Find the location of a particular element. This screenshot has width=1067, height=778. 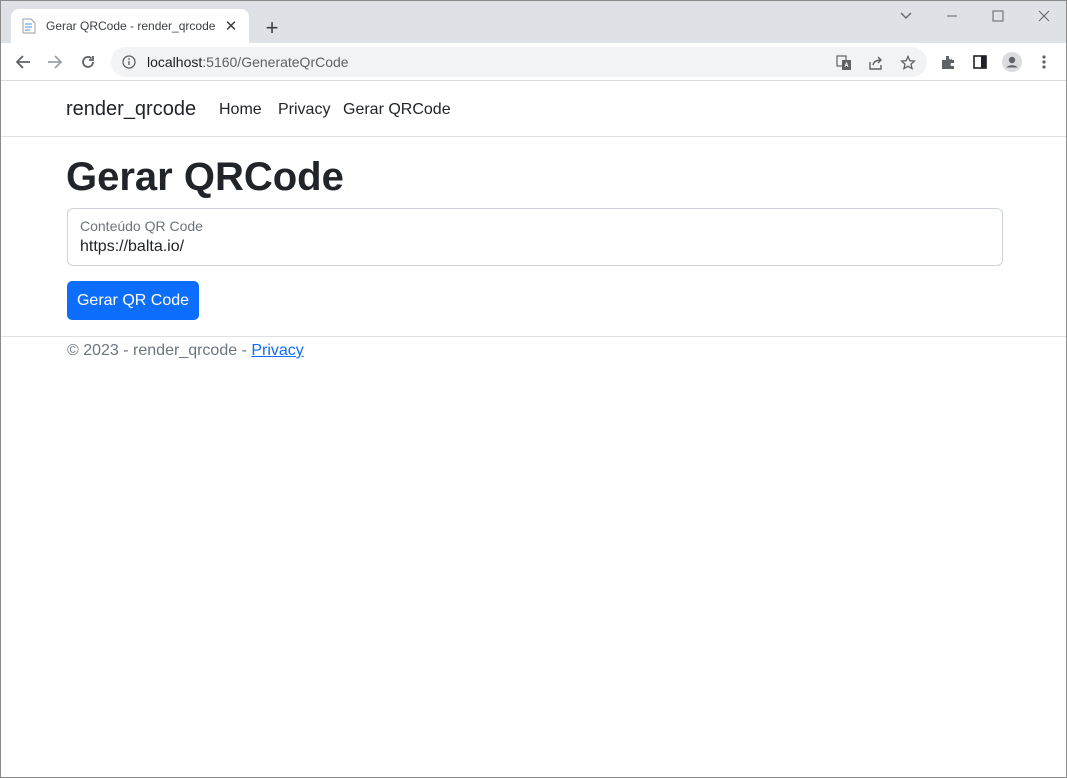

site-footer: © 2023 - render_qrcode - Privacy is located at coordinates (533, 356).